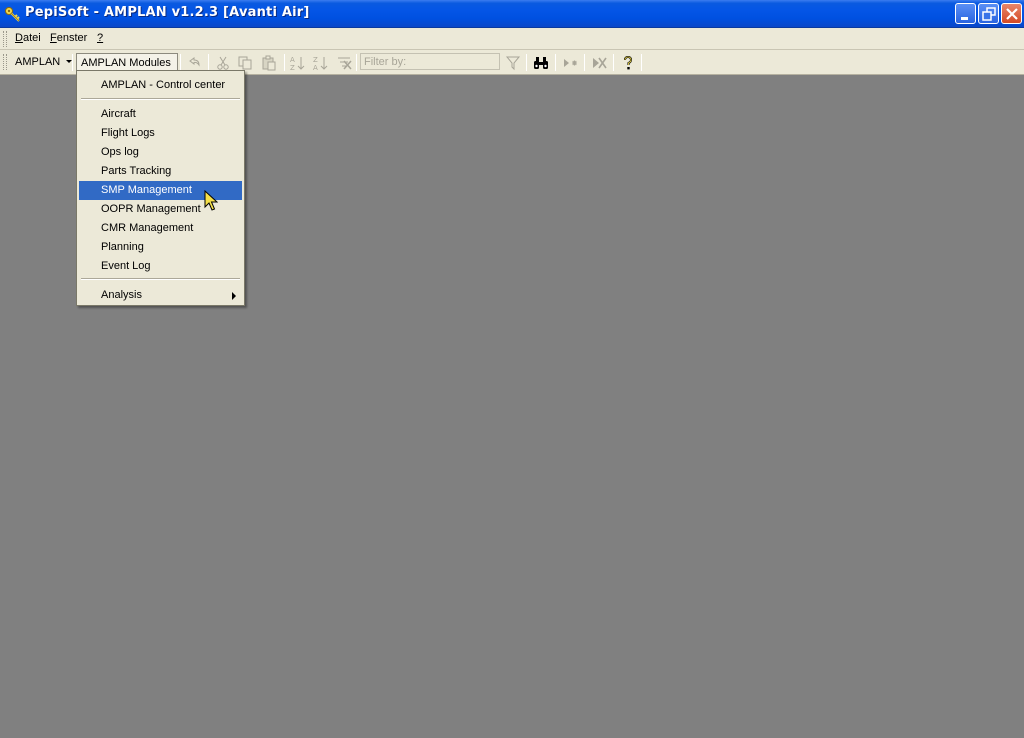 Image resolution: width=1024 pixels, height=738 pixels. I want to click on amplan-dropdown-button: AMPLAN, so click(44, 62).